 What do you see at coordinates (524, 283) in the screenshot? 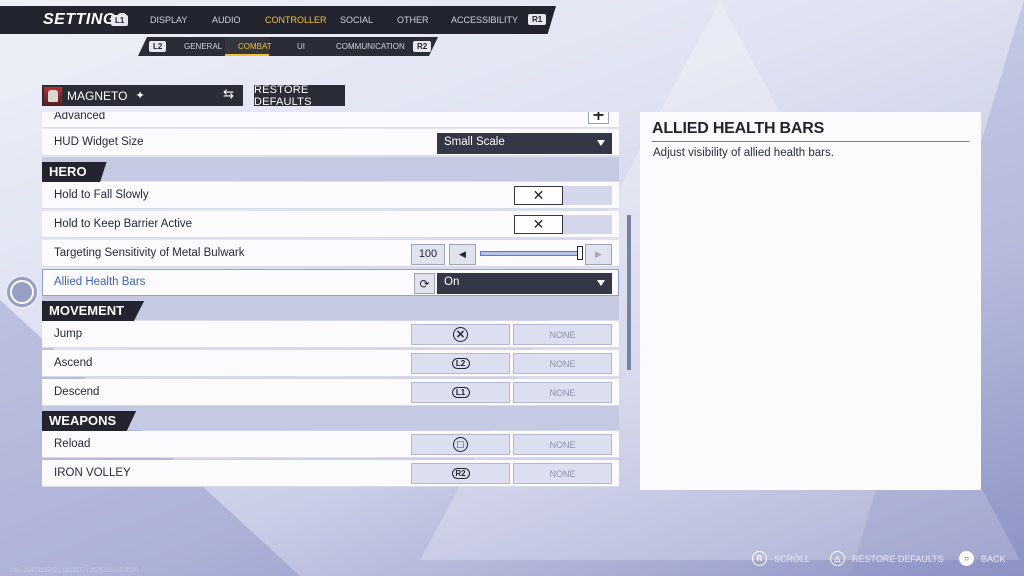
I see `allied-health-dropdown: On` at bounding box center [524, 283].